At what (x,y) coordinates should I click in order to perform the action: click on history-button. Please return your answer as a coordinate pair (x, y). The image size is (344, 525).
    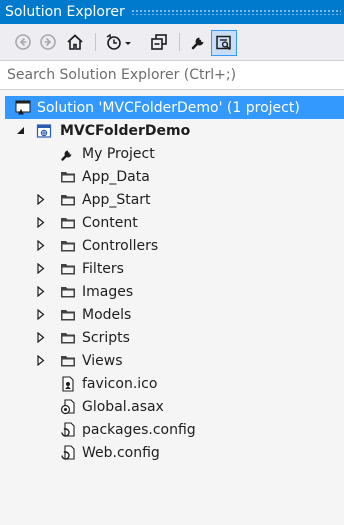
    Looking at the image, I should click on (119, 42).